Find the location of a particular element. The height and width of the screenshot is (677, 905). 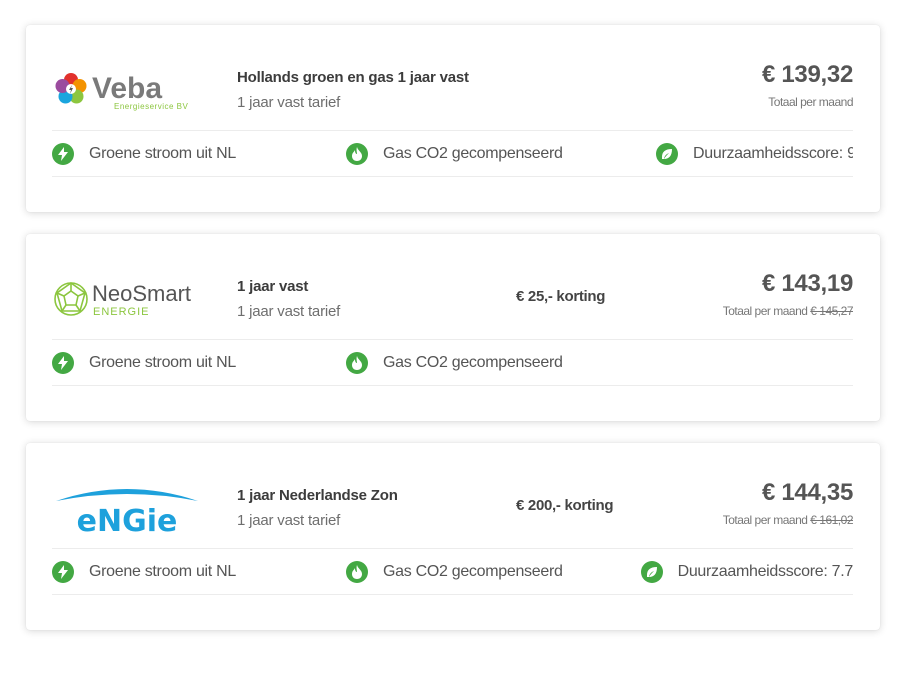

old-price: € 145,27 is located at coordinates (831, 311).